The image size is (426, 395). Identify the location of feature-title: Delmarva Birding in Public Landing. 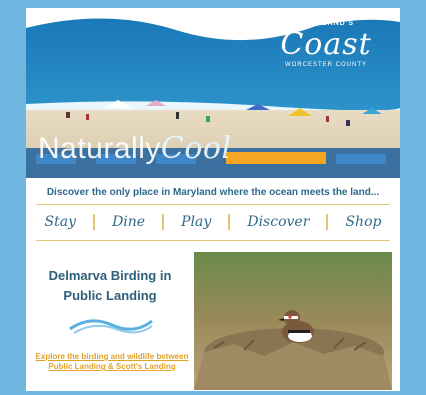
(110, 285).